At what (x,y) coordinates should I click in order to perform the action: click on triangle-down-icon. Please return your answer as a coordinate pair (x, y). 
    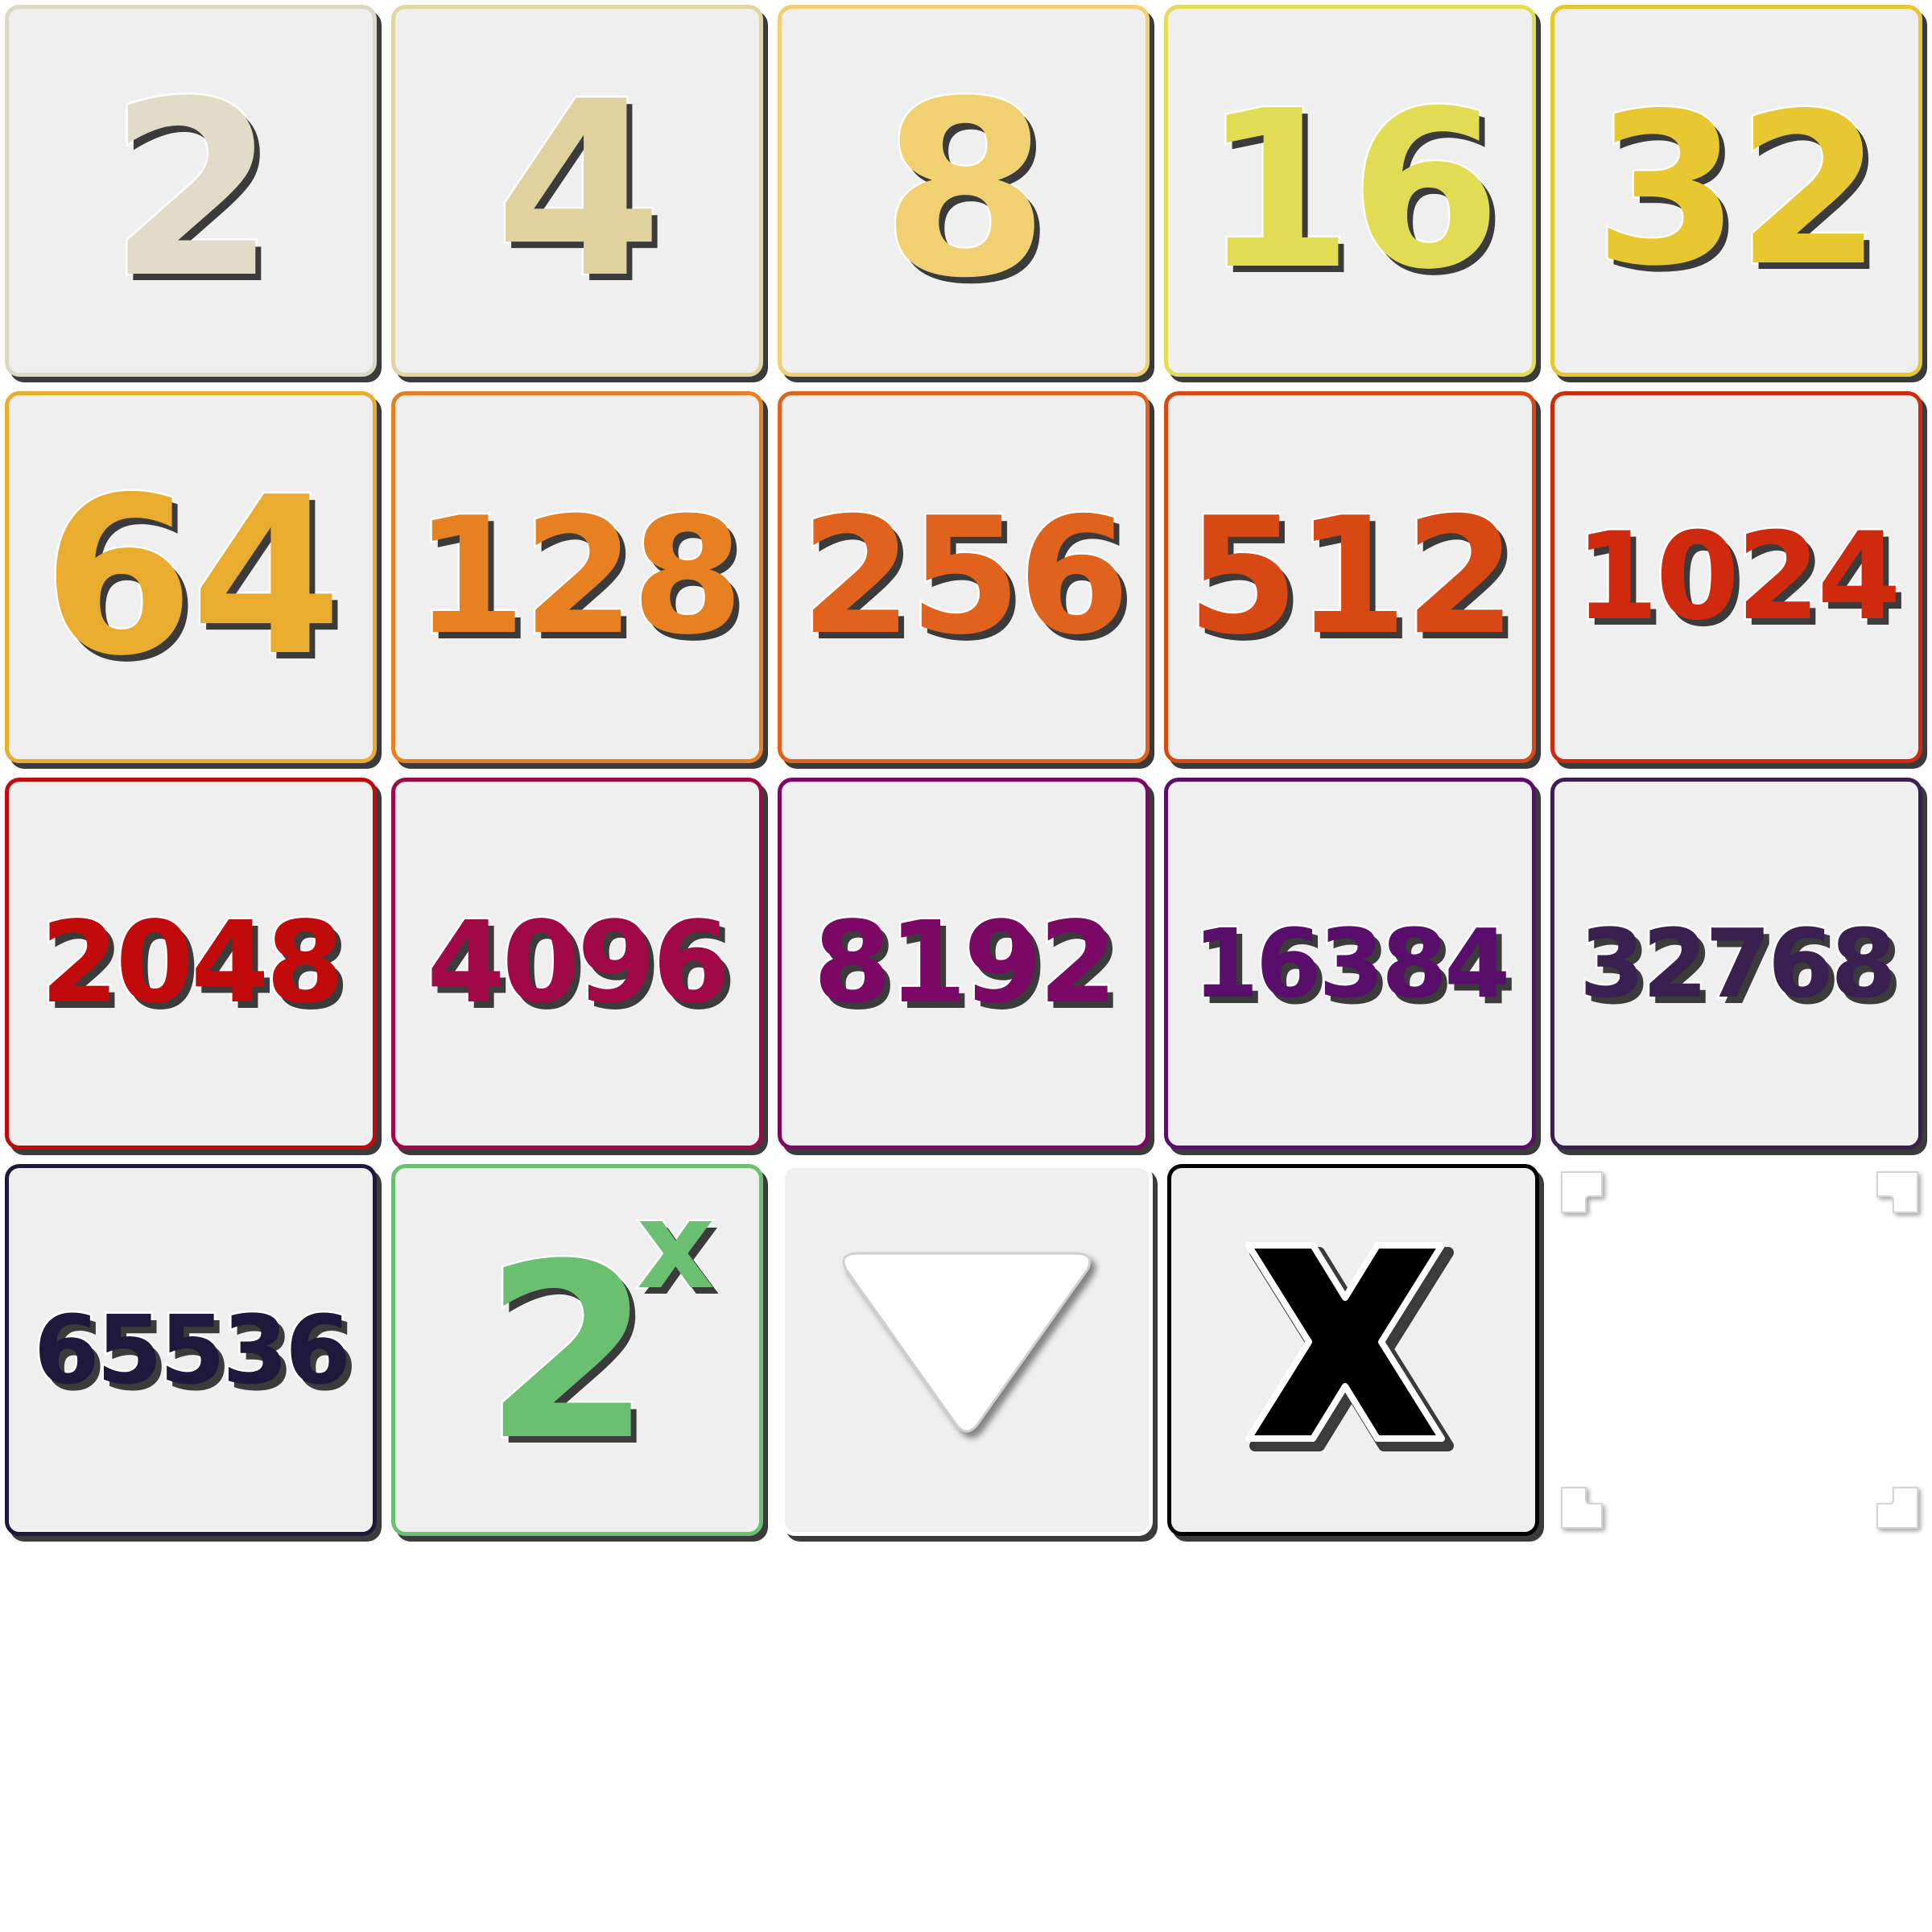
    Looking at the image, I should click on (967, 1342).